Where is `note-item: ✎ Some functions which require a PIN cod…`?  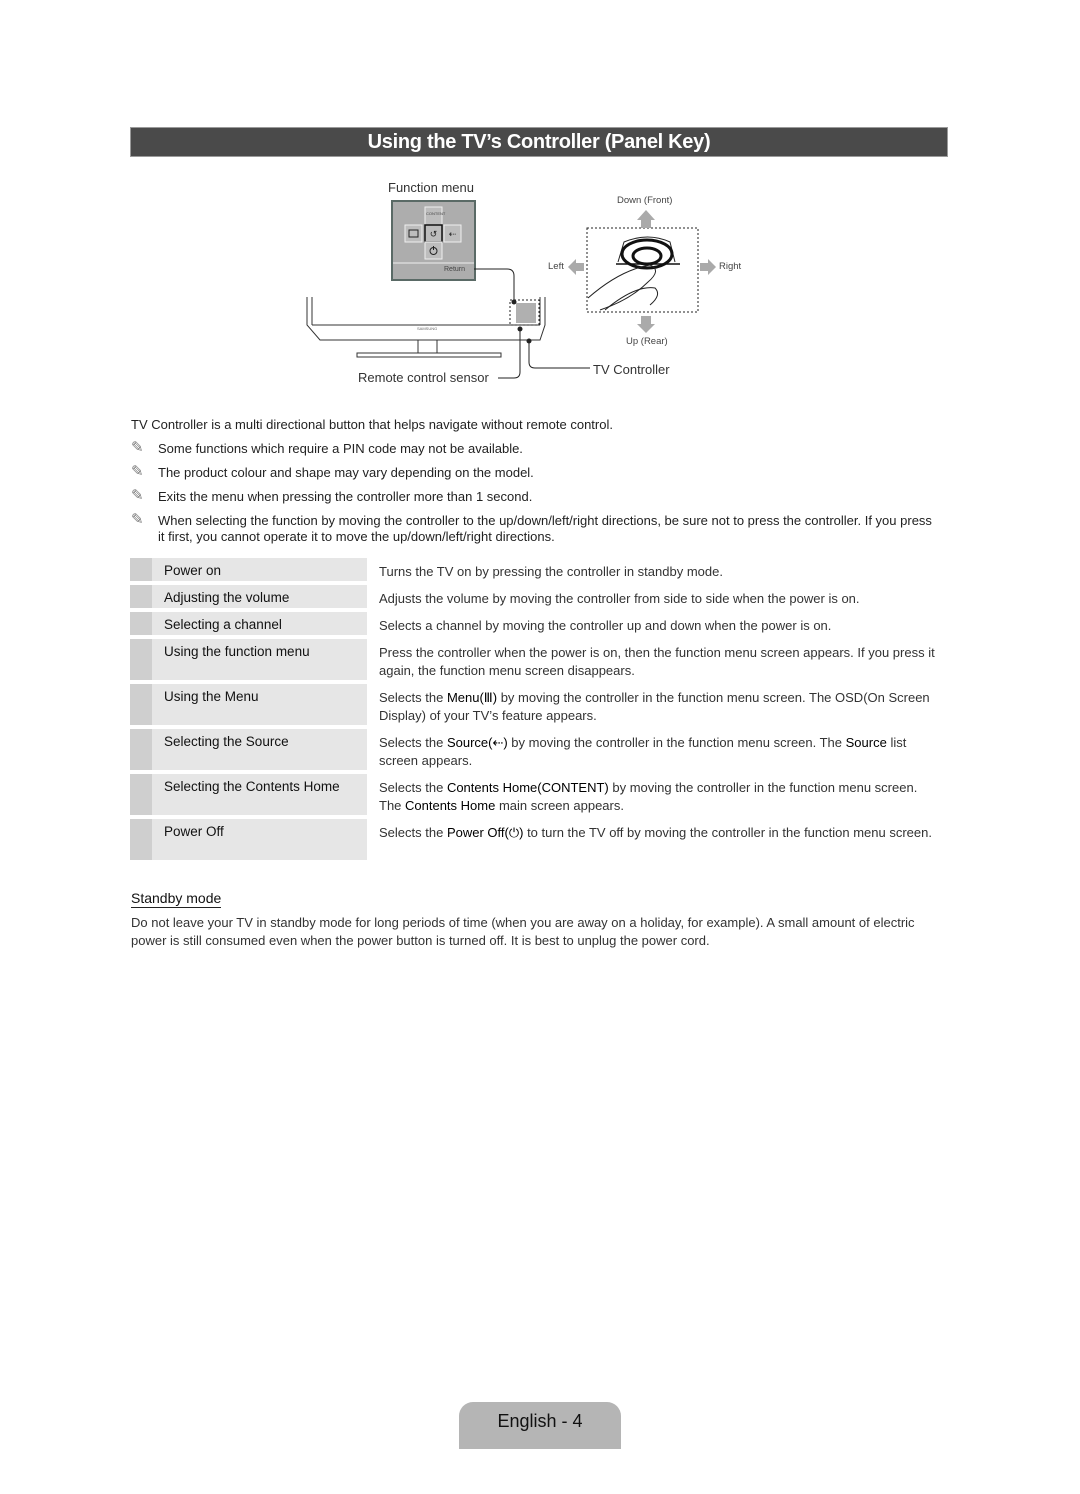
note-item: ✎ Some functions which require a PIN cod… is located at coordinates (327, 447).